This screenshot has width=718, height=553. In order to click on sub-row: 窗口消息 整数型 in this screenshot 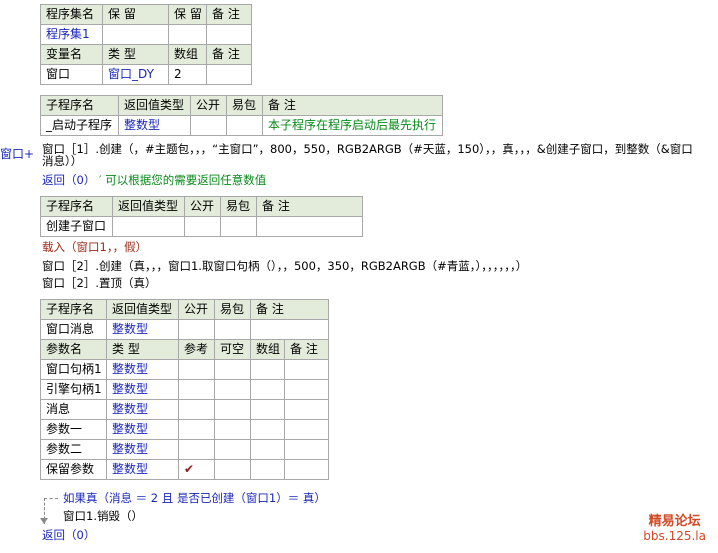, I will do `click(185, 329)`.